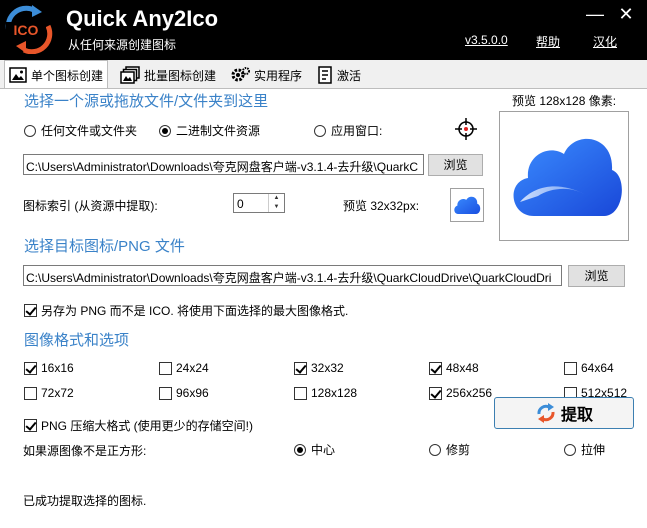  What do you see at coordinates (259, 203) in the screenshot?
I see `icon-index-spinner: 0 ▲ ▼` at bounding box center [259, 203].